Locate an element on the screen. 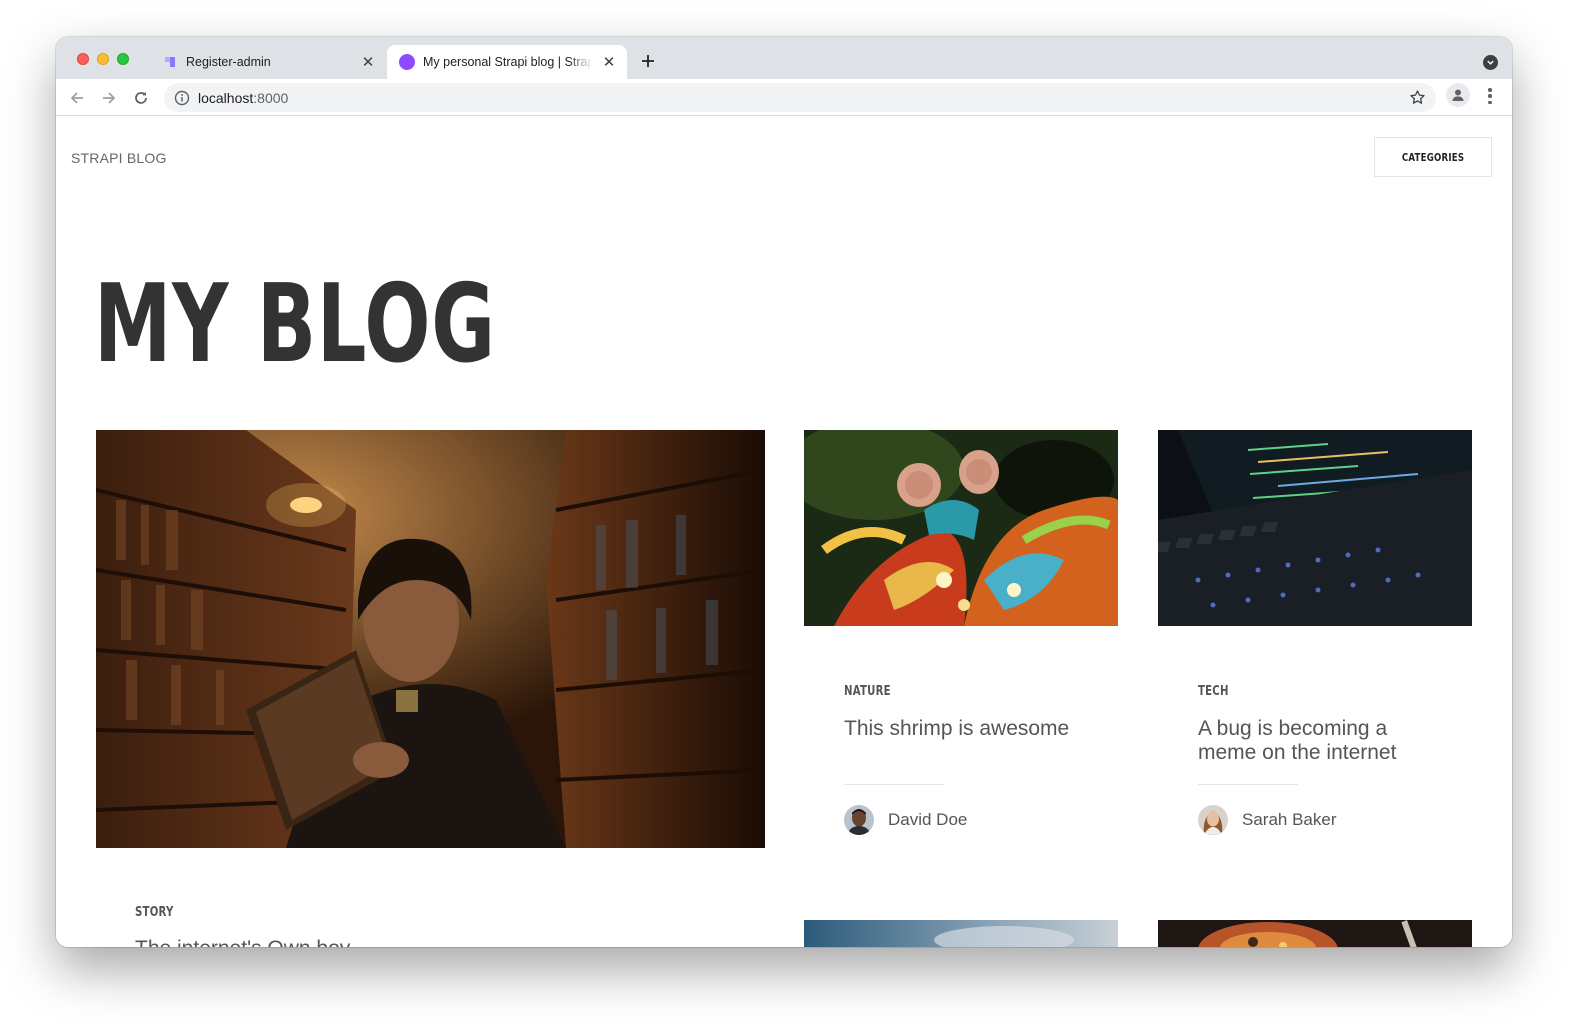 This screenshot has height=1024, width=1573. article-author: Sarah Baker is located at coordinates (1267, 820).